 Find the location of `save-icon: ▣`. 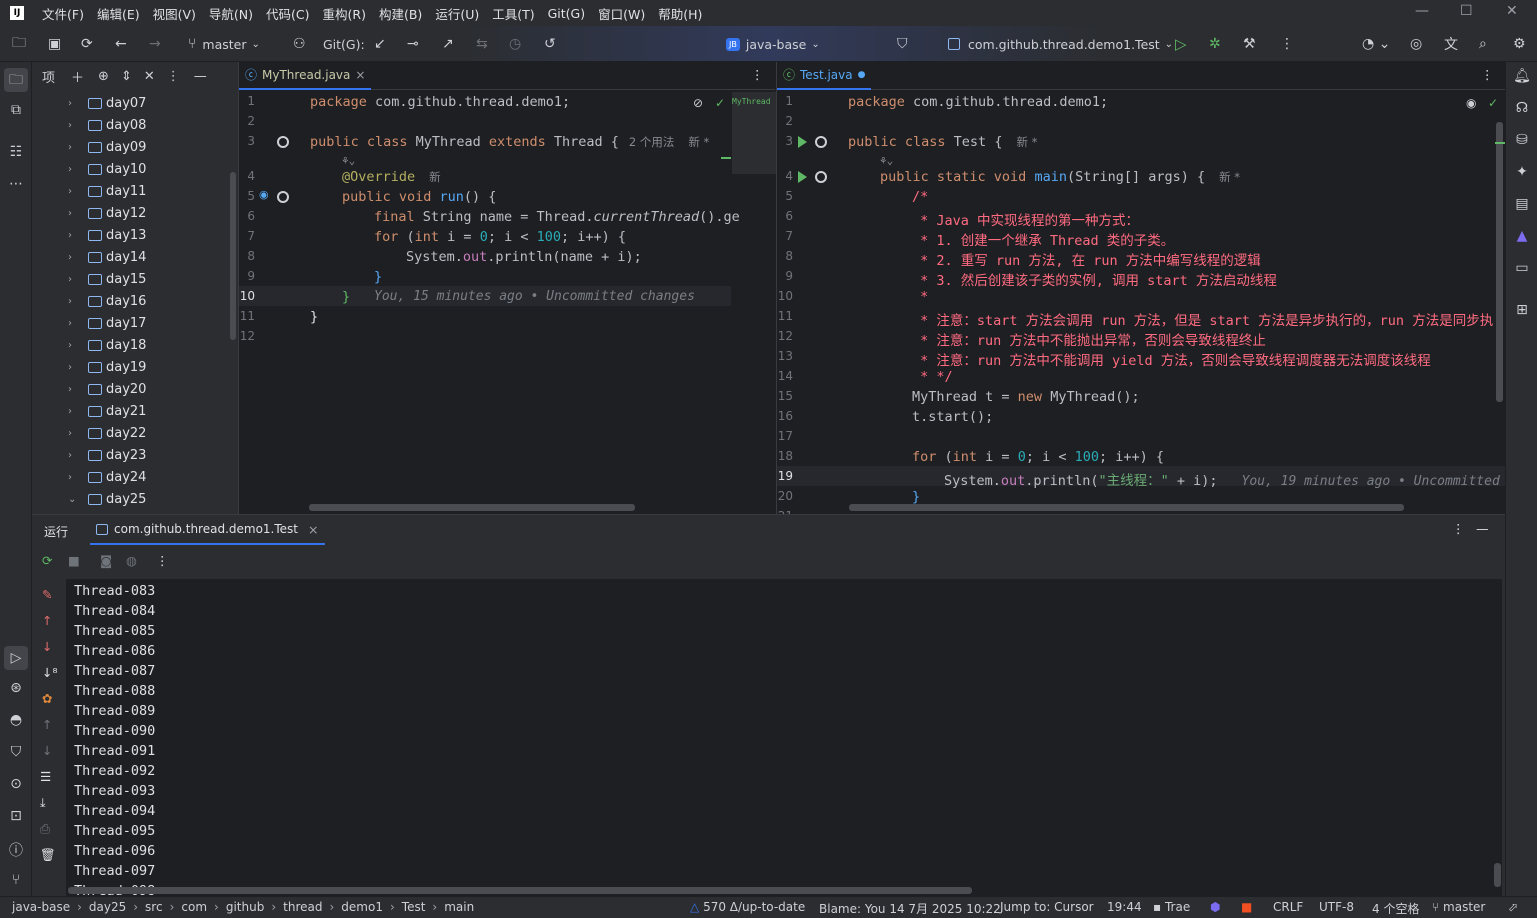

save-icon: ▣ is located at coordinates (54, 44).